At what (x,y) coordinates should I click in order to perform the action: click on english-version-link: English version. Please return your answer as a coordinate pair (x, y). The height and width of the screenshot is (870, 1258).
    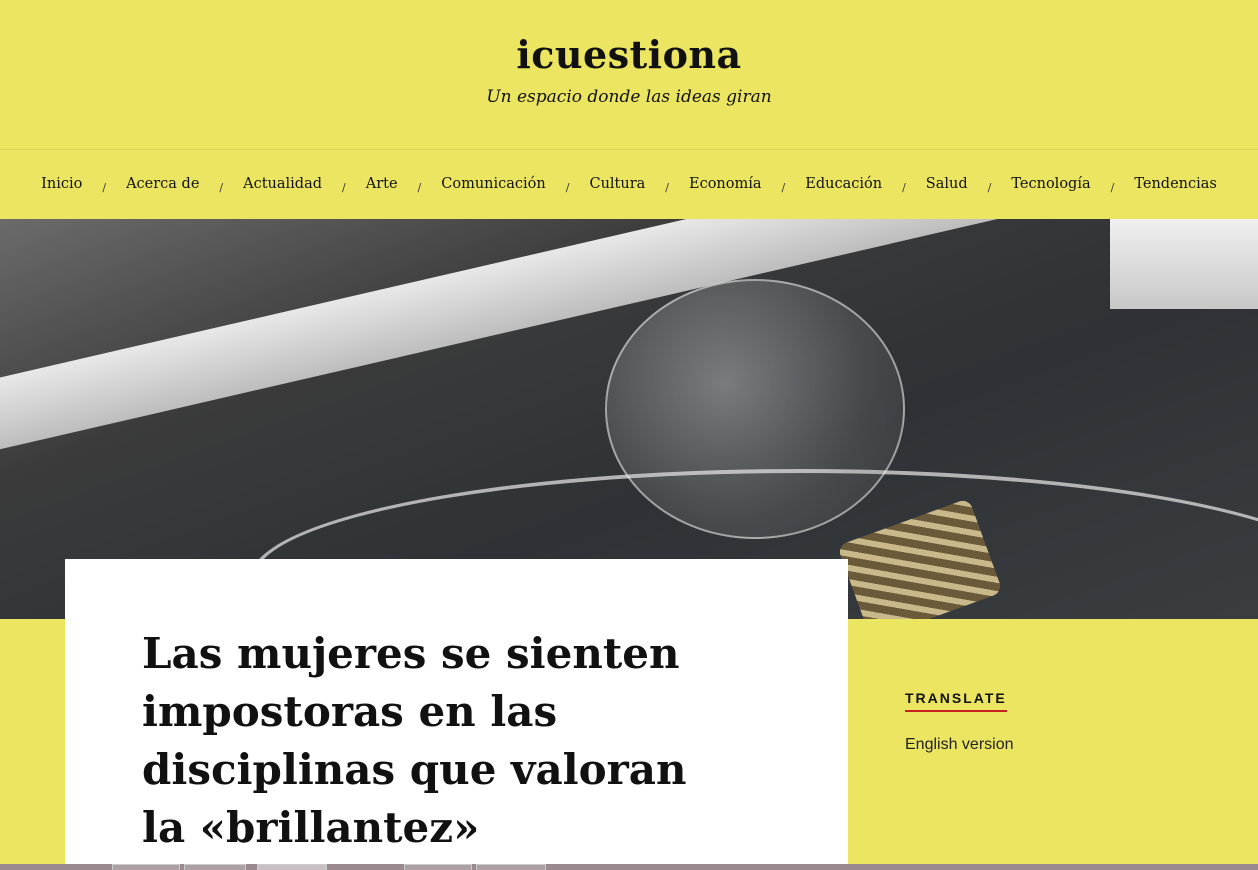
    Looking at the image, I should click on (959, 745).